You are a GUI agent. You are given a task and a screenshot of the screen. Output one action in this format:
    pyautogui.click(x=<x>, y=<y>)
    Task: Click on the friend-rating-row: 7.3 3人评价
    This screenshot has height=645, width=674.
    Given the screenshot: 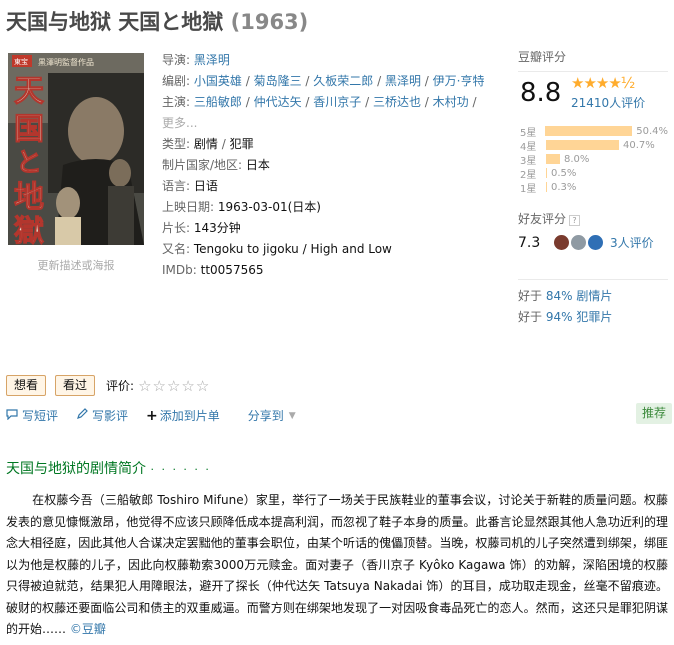 What is the action you would take?
    pyautogui.click(x=596, y=242)
    